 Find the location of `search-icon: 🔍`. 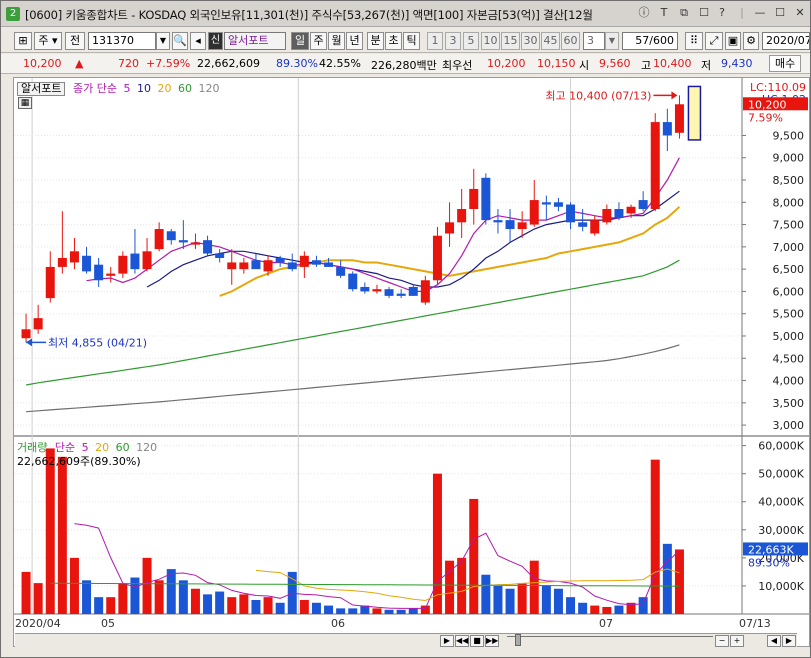

search-icon: 🔍 is located at coordinates (180, 41).